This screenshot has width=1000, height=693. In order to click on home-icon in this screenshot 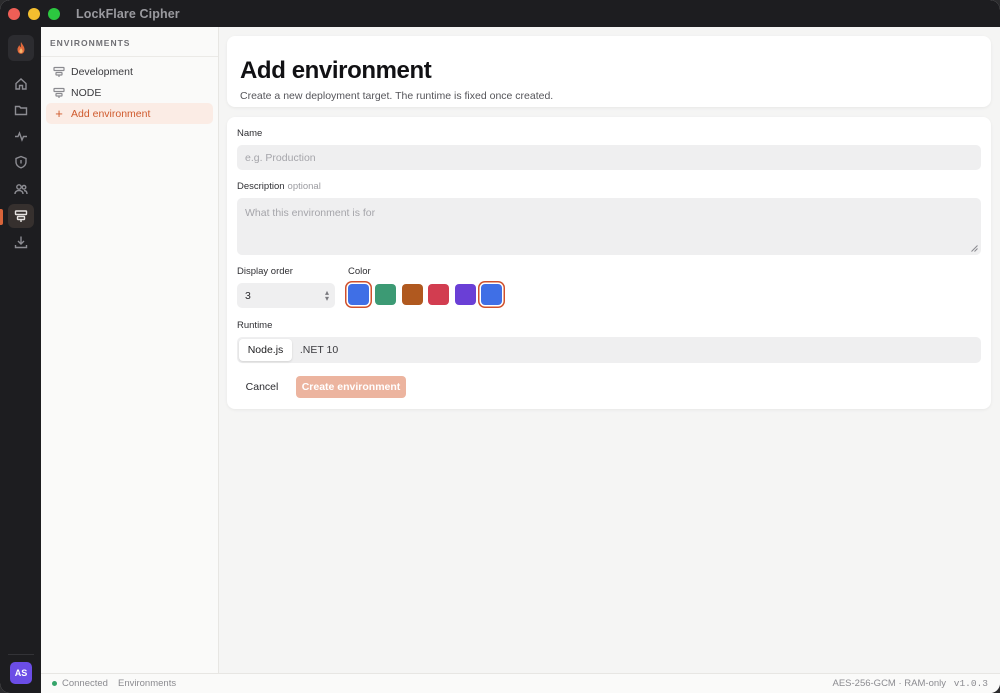, I will do `click(21, 84)`.